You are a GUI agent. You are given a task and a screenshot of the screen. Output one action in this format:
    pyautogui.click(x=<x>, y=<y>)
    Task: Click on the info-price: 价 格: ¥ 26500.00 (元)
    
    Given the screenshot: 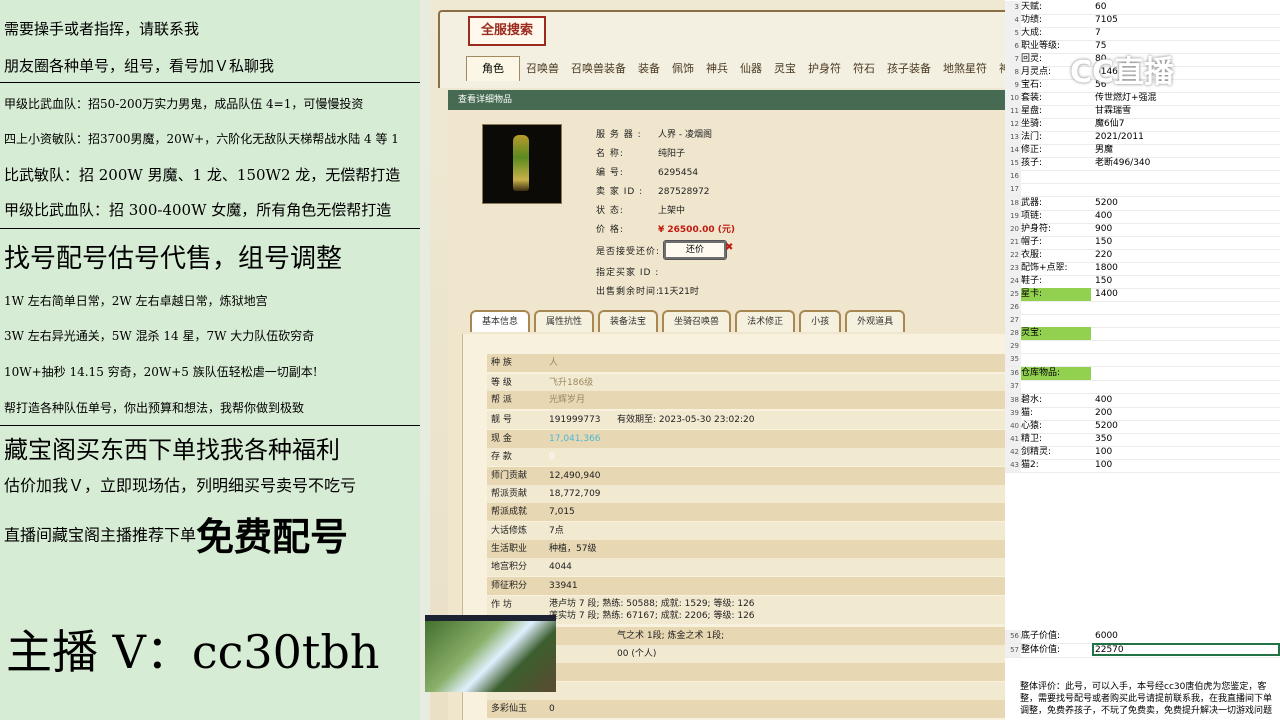 What is the action you would take?
    pyautogui.click(x=666, y=230)
    